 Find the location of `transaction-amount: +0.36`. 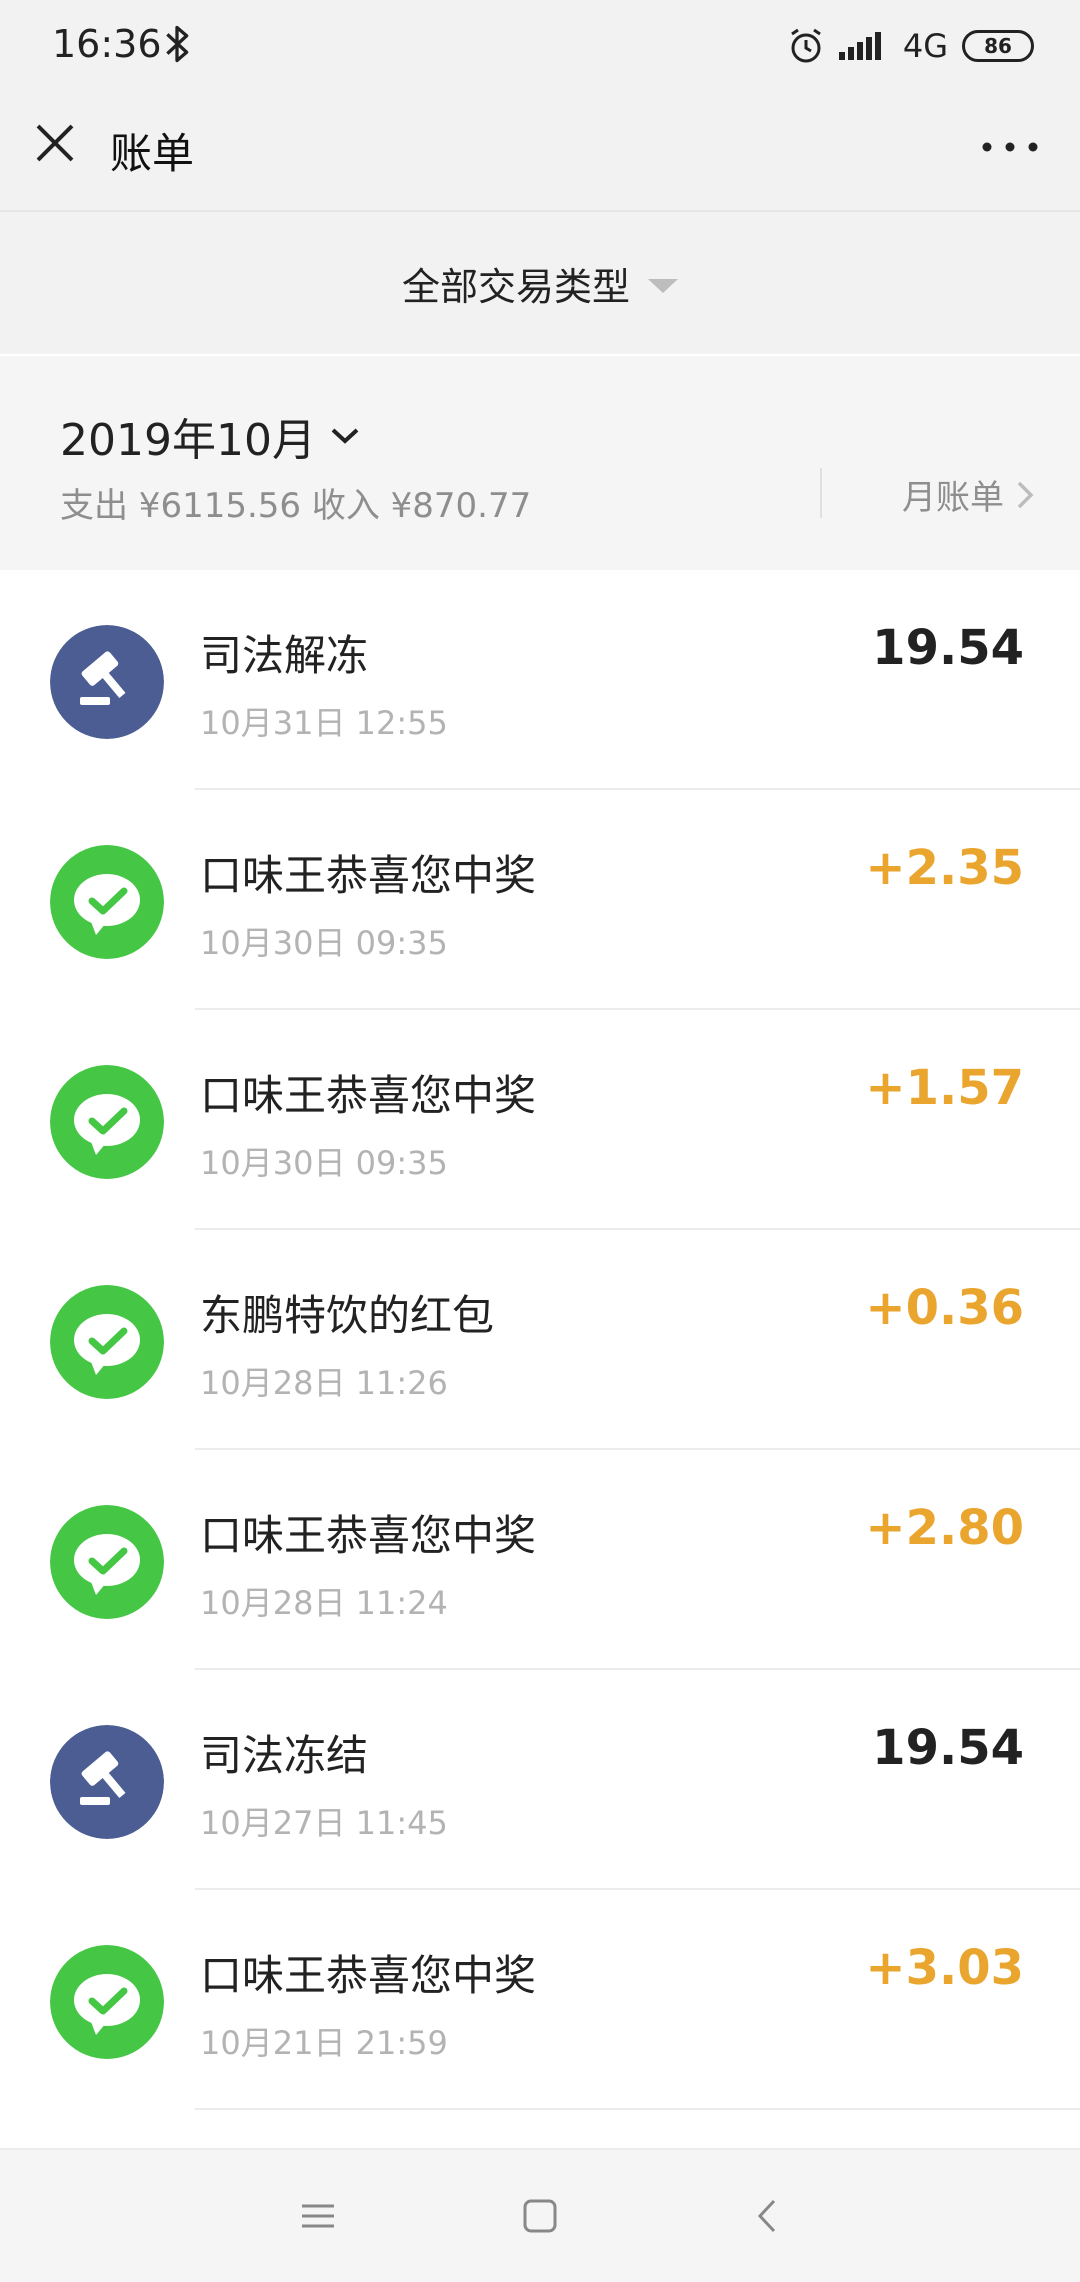

transaction-amount: +0.36 is located at coordinates (944, 1308).